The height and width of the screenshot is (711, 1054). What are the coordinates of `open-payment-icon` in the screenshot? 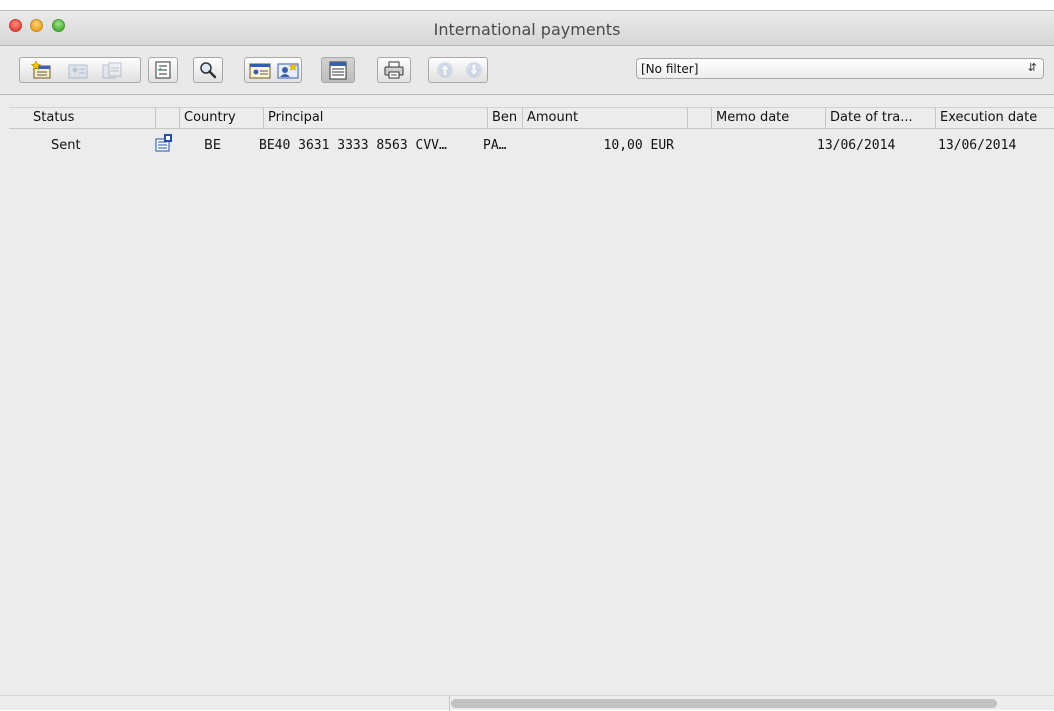 It's located at (78, 71).